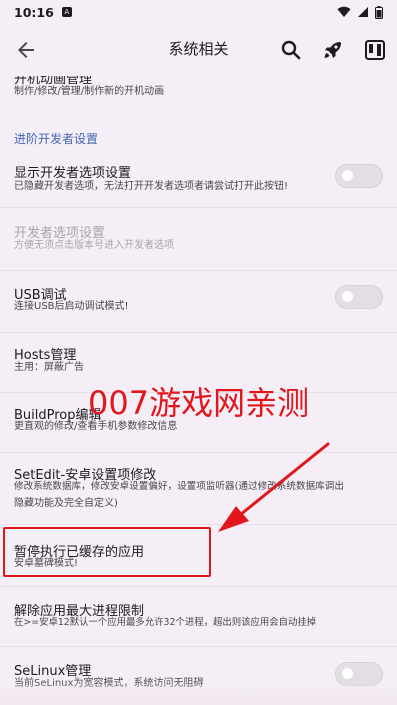  Describe the element at coordinates (198, 302) in the screenshot. I see `list-item-usb-debugging: USB调试 连接USB后启动调试模式!` at that location.